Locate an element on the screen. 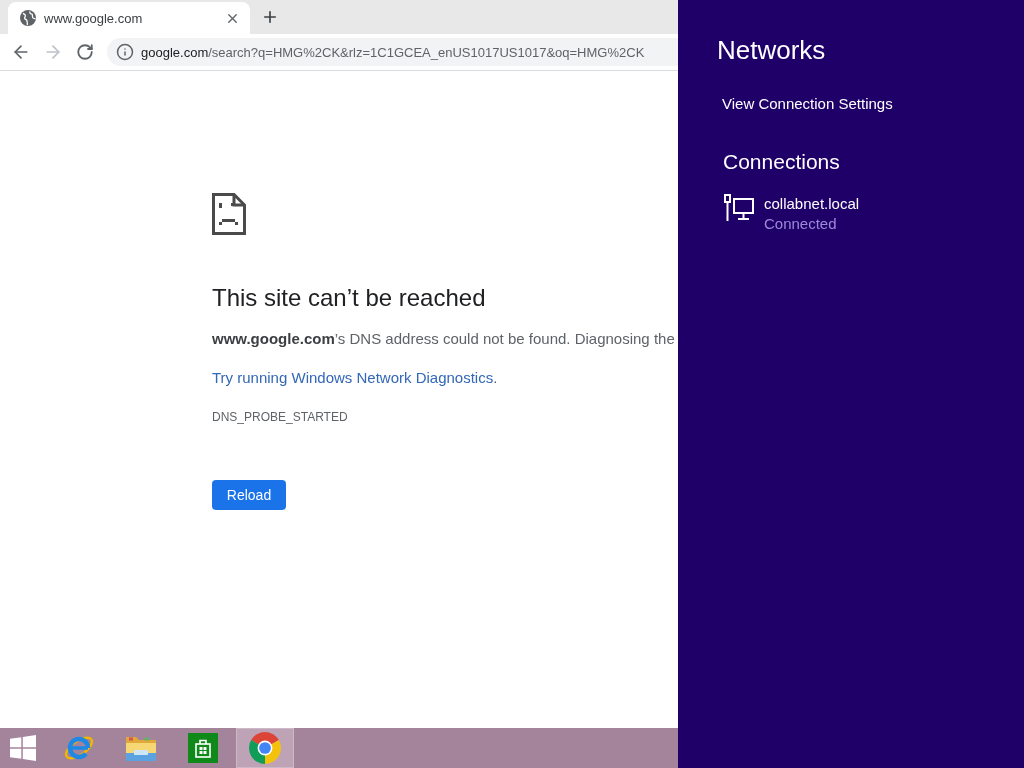 The height and width of the screenshot is (768, 1024). store-bag-icon is located at coordinates (203, 748).